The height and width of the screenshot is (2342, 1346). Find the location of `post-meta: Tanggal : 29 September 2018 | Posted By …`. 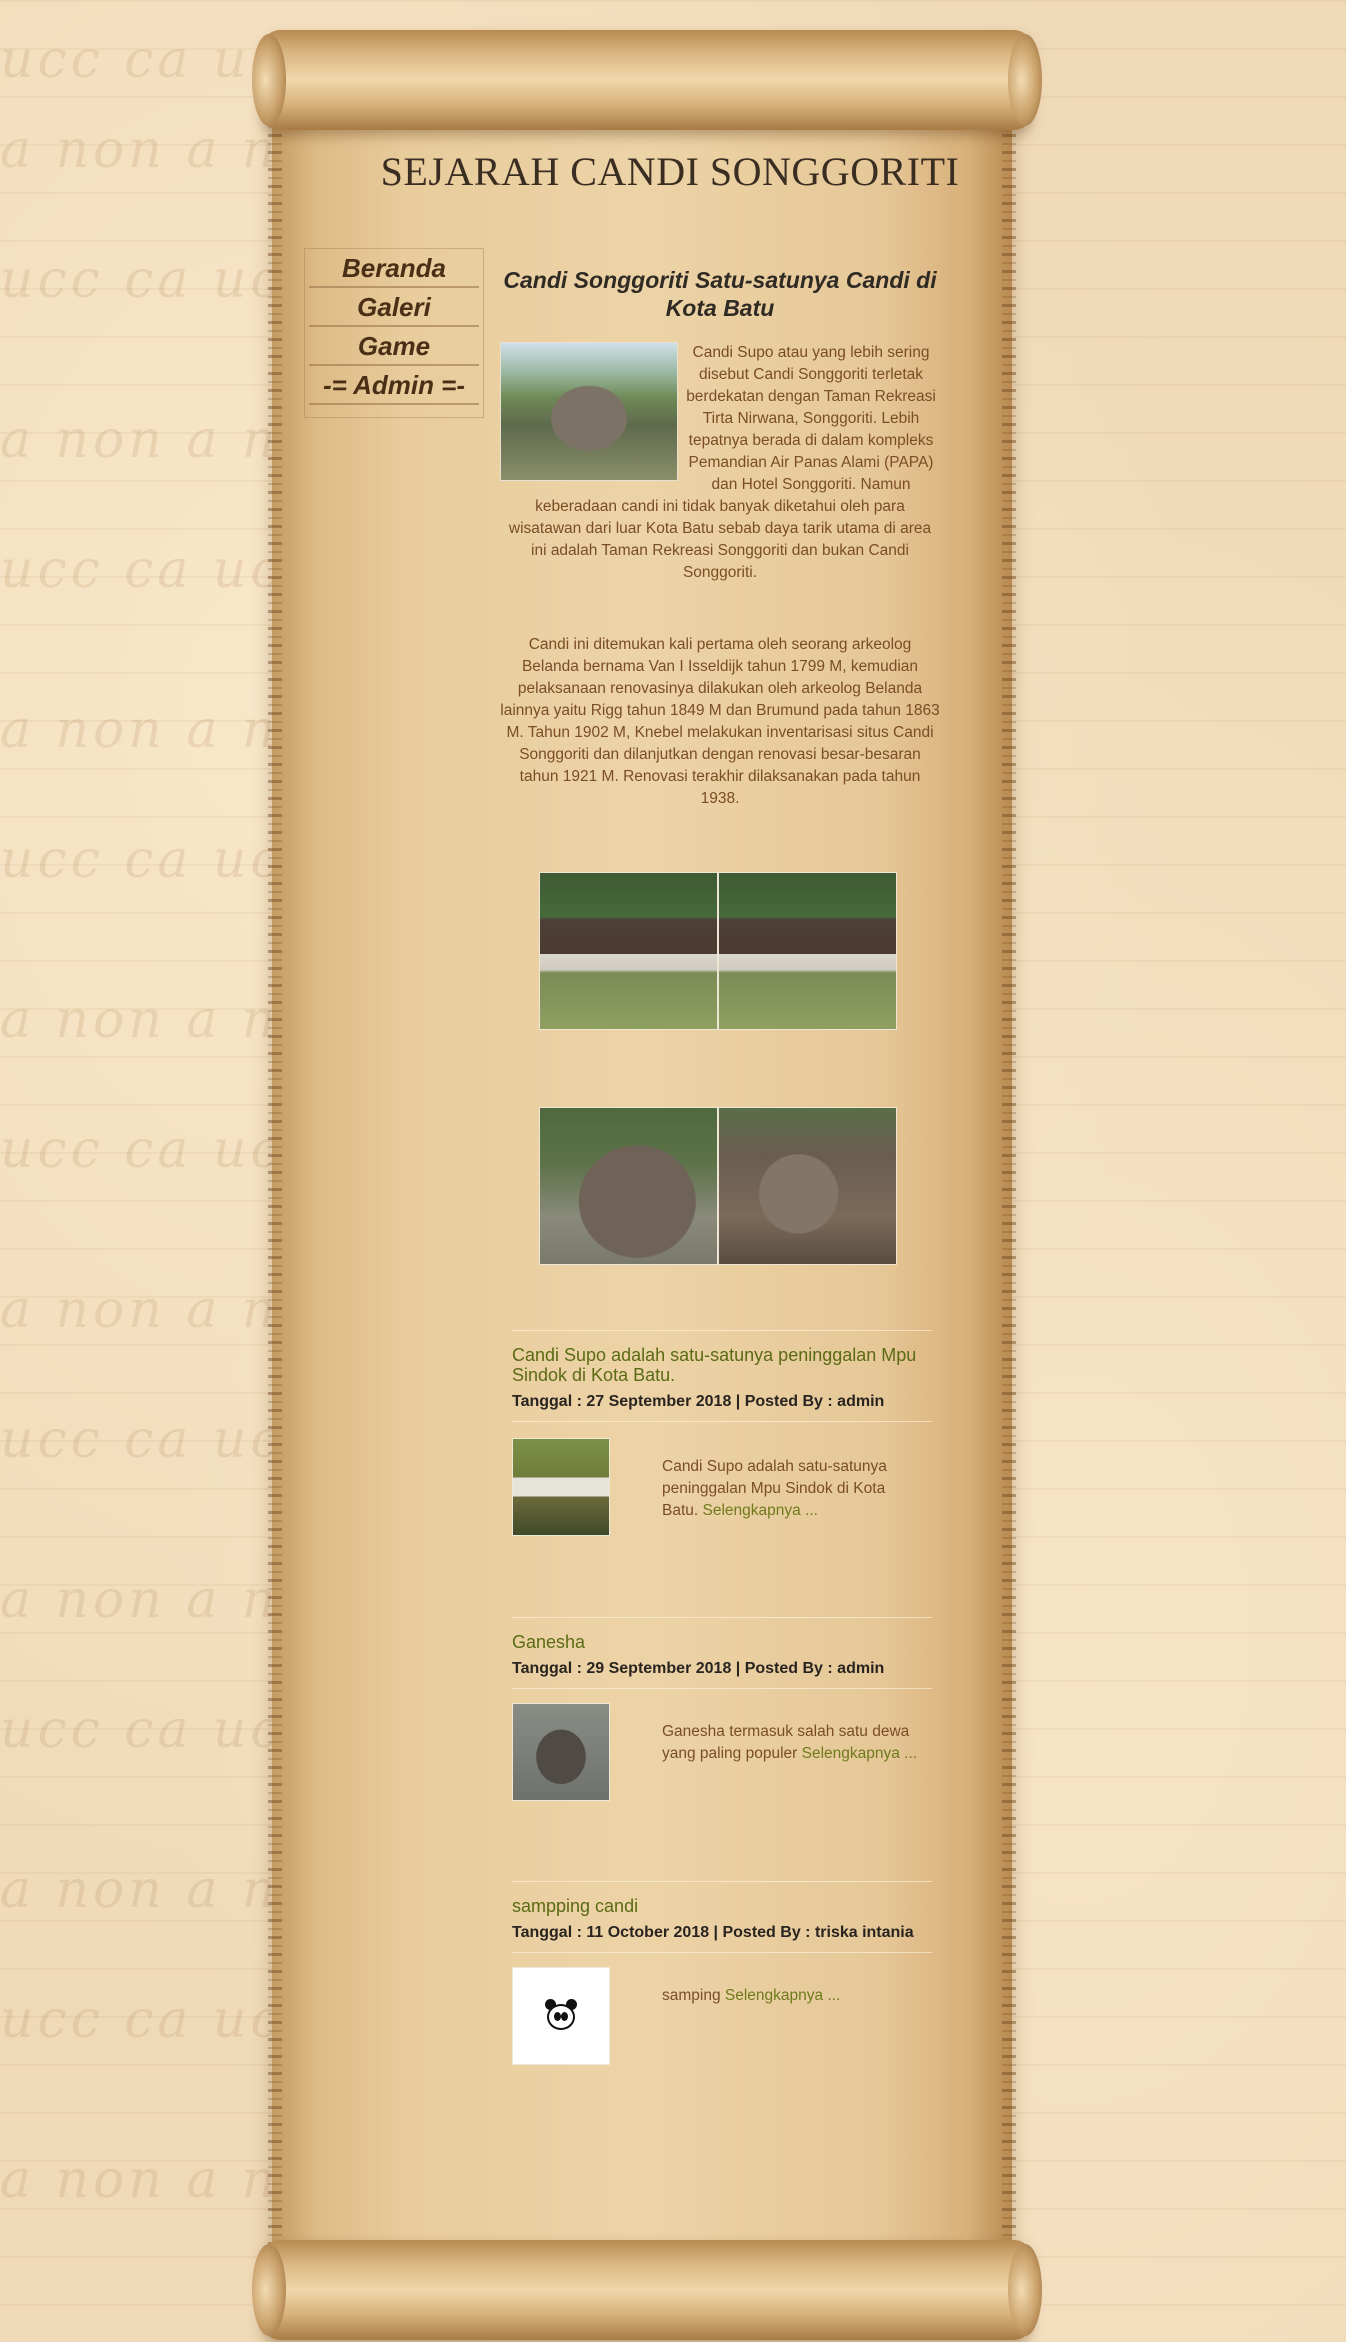

post-meta: Tanggal : 29 September 2018 | Posted By … is located at coordinates (722, 1674).